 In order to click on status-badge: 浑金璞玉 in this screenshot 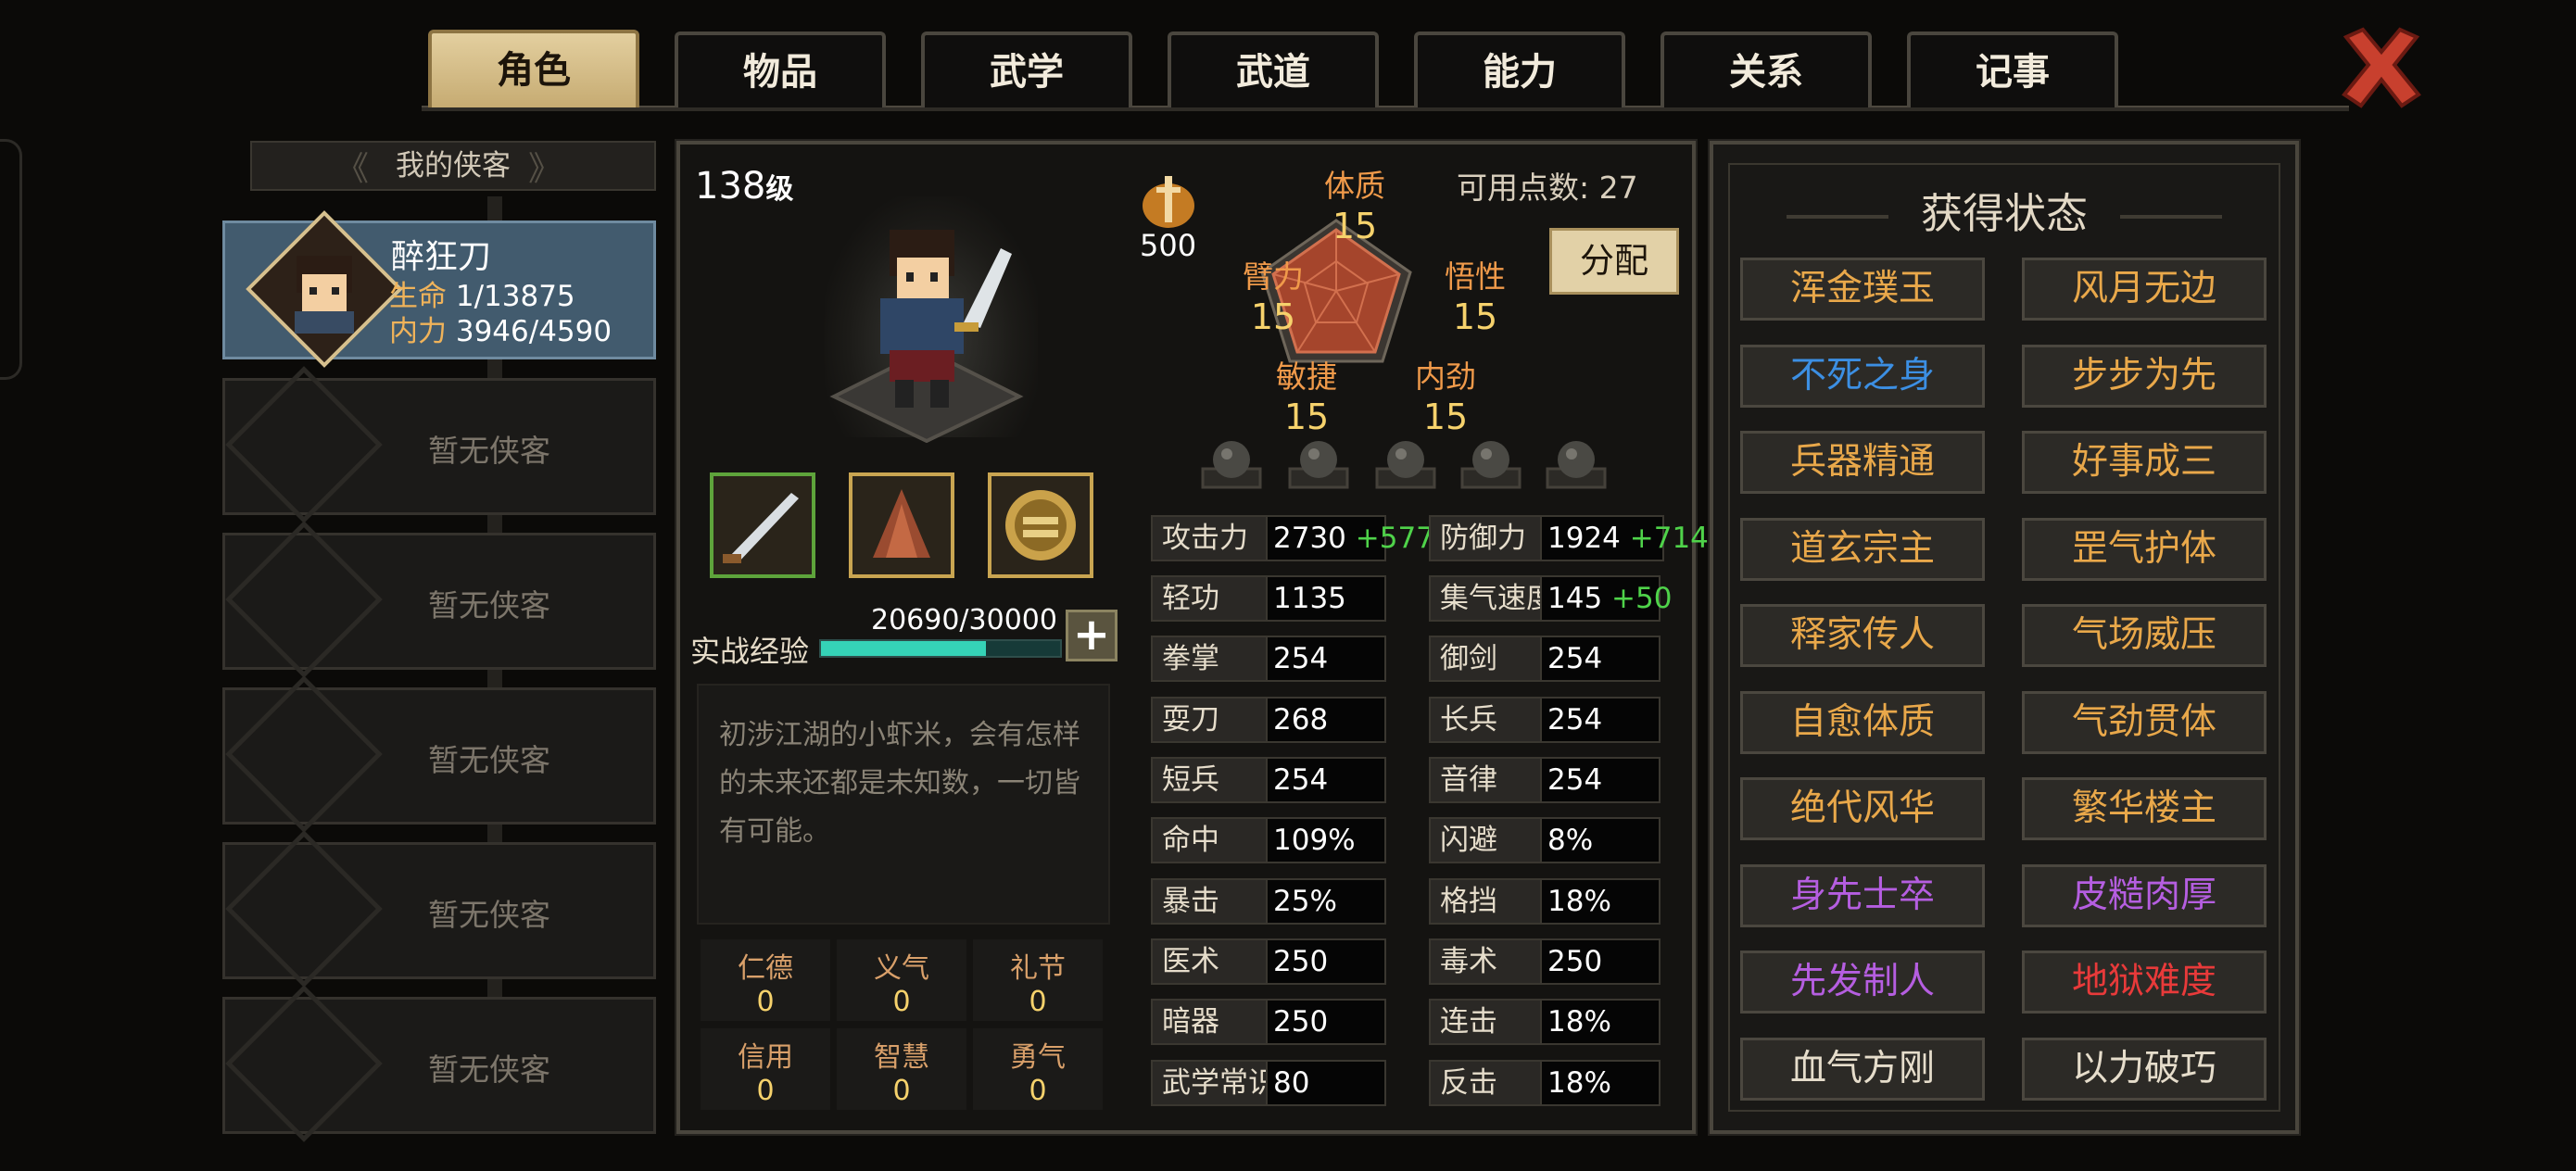, I will do `click(1863, 290)`.